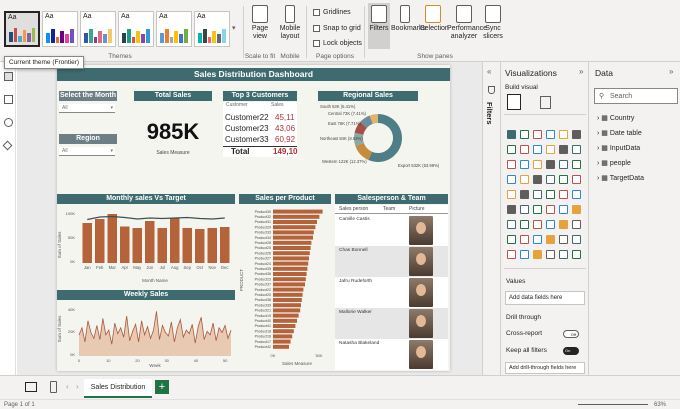  Describe the element at coordinates (618, 148) in the screenshot. I see `table-item-inputdata: › ▦ InputData` at that location.